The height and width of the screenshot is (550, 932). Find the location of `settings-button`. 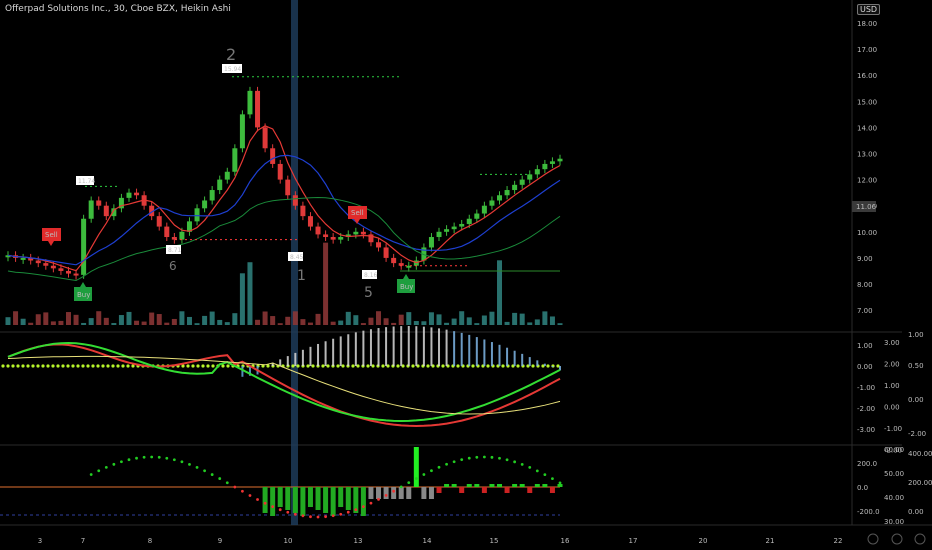

settings-button is located at coordinates (920, 539).